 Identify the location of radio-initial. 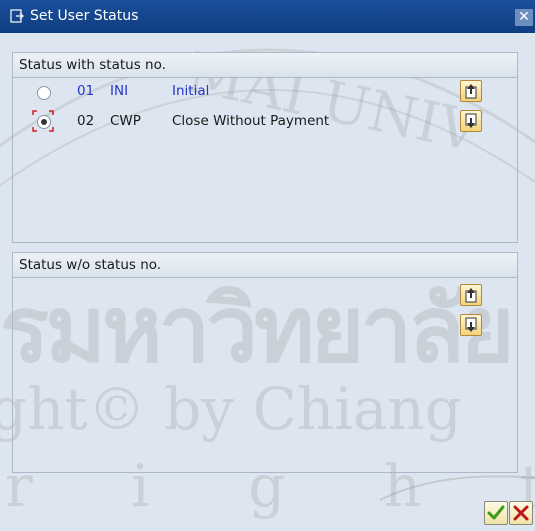
(44, 93).